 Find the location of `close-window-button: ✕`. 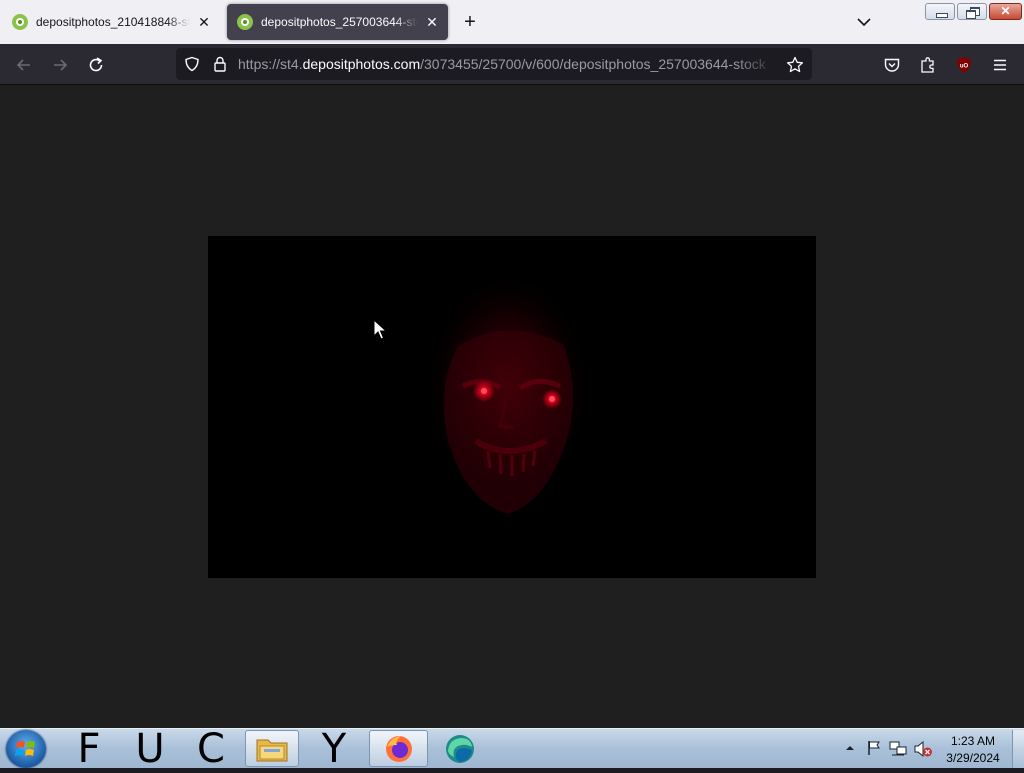

close-window-button: ✕ is located at coordinates (1005, 11).